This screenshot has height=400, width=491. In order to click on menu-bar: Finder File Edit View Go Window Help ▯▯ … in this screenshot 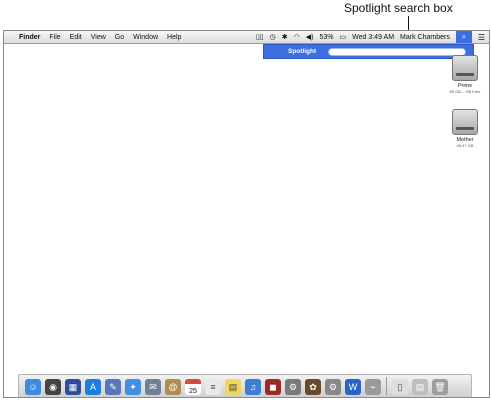, I will do `click(246, 37)`.